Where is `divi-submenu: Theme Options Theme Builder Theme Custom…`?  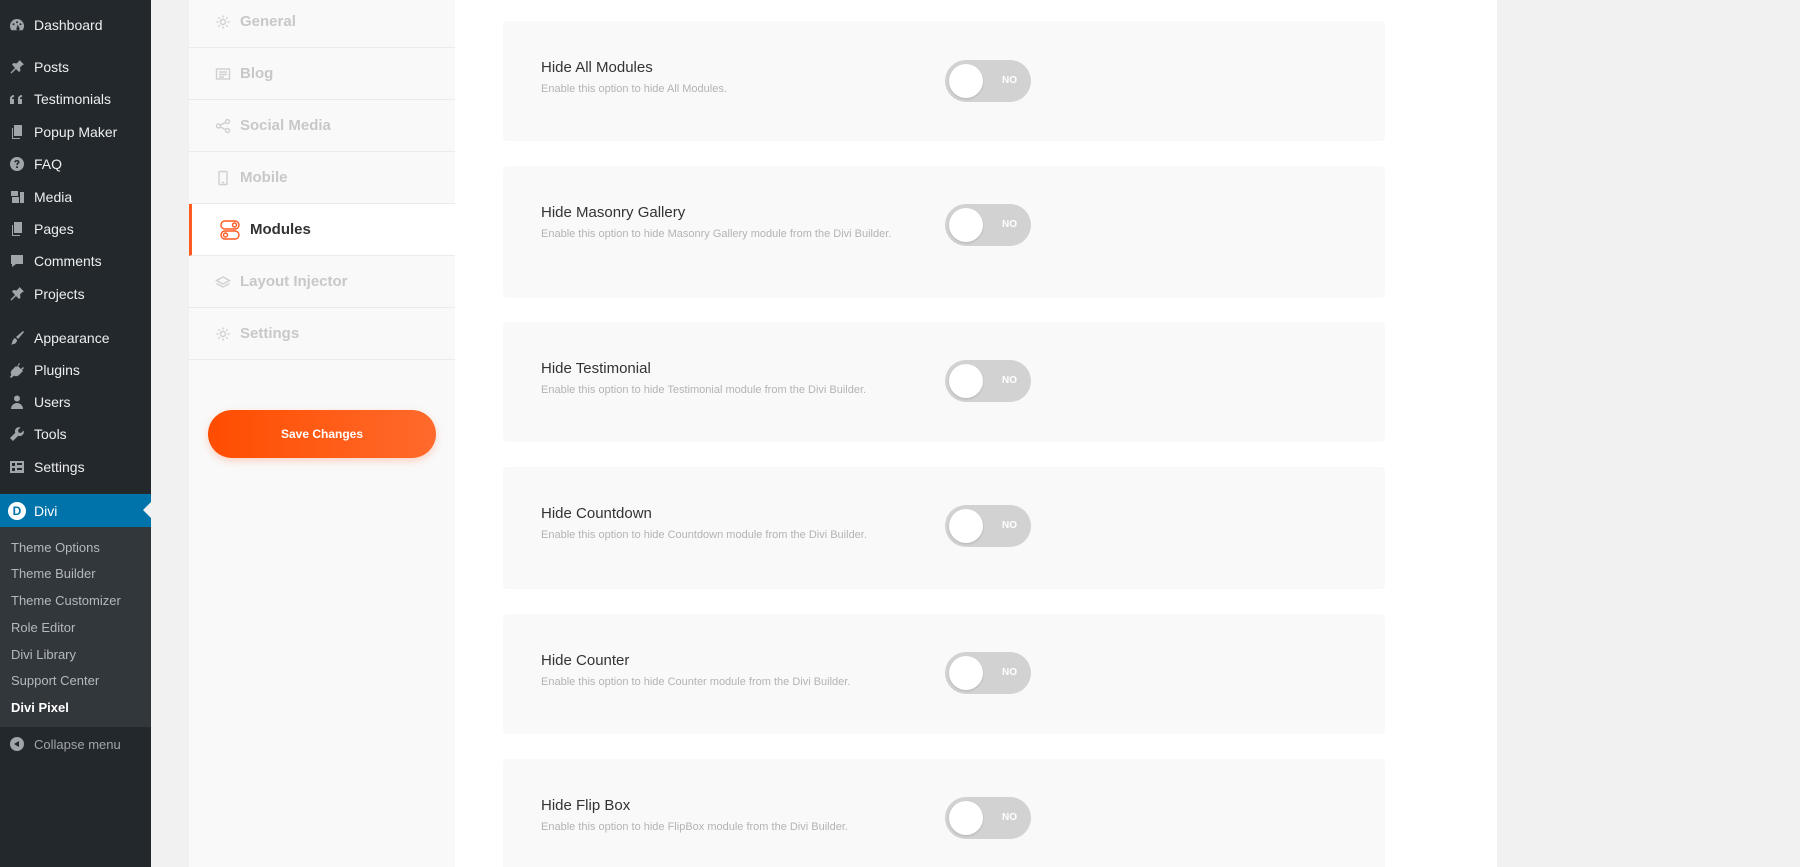
divi-submenu: Theme Options Theme Builder Theme Custom… is located at coordinates (75, 627).